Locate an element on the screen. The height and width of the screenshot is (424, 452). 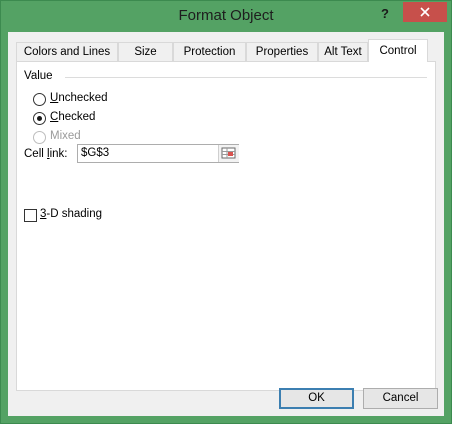
cell-link-label: Cell link: is located at coordinates (46, 154).